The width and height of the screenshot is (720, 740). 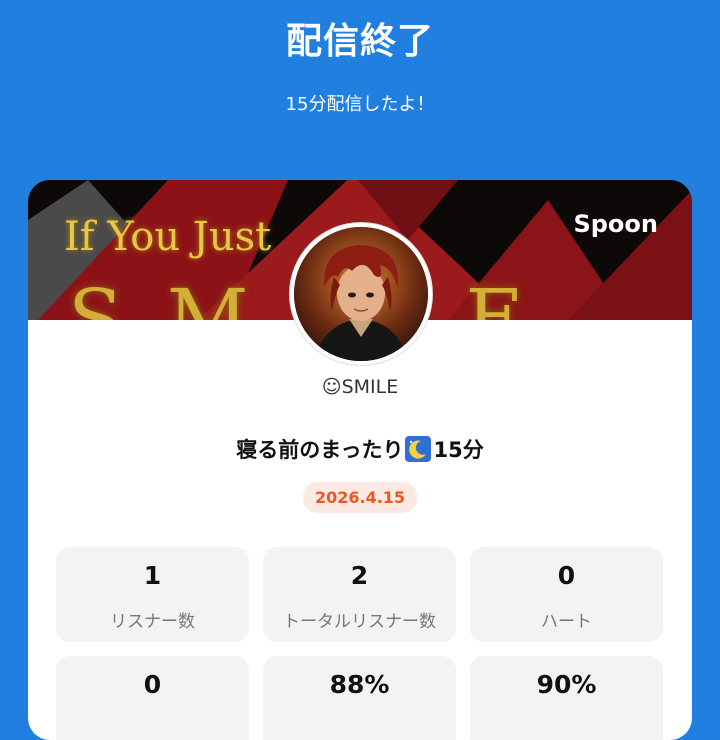 I want to click on stat-label: リスナー数, so click(x=152, y=622).